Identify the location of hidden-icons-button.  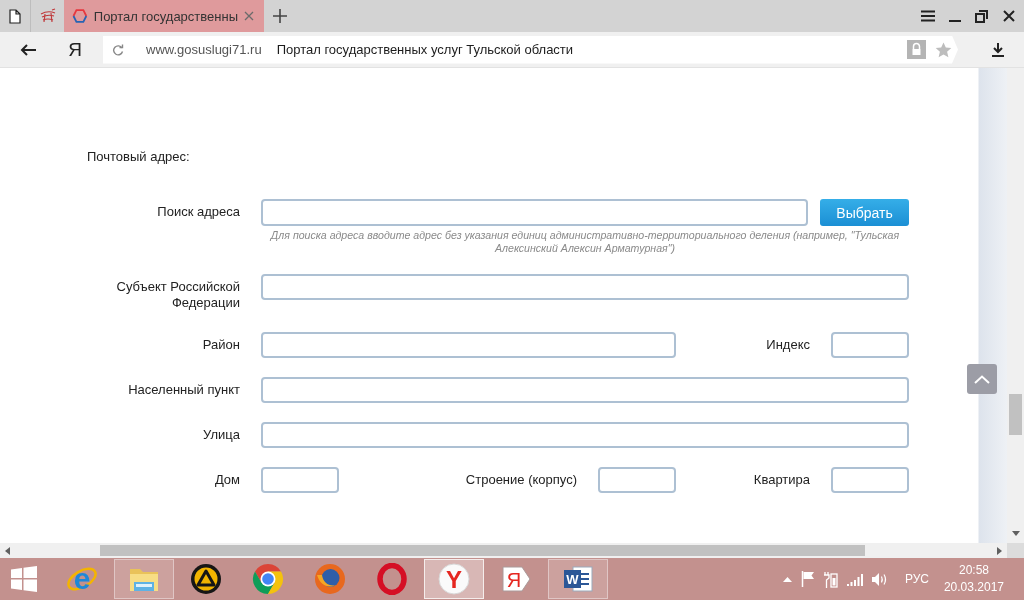
(787, 579).